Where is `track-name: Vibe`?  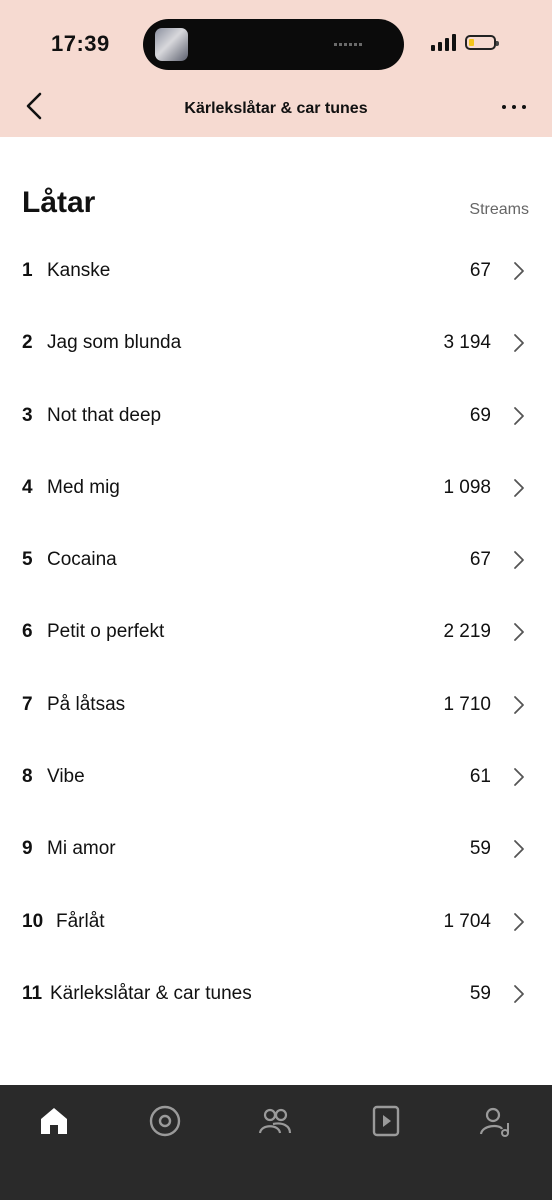
track-name: Vibe is located at coordinates (66, 777).